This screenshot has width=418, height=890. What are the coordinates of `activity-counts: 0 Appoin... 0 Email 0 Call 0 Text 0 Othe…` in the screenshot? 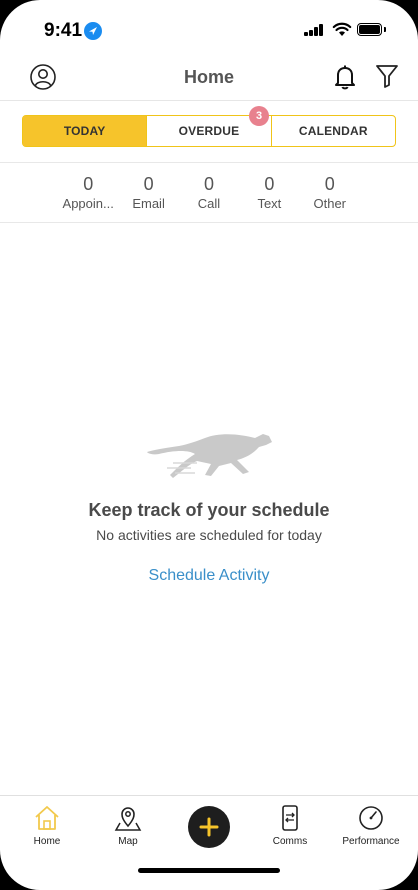 It's located at (209, 193).